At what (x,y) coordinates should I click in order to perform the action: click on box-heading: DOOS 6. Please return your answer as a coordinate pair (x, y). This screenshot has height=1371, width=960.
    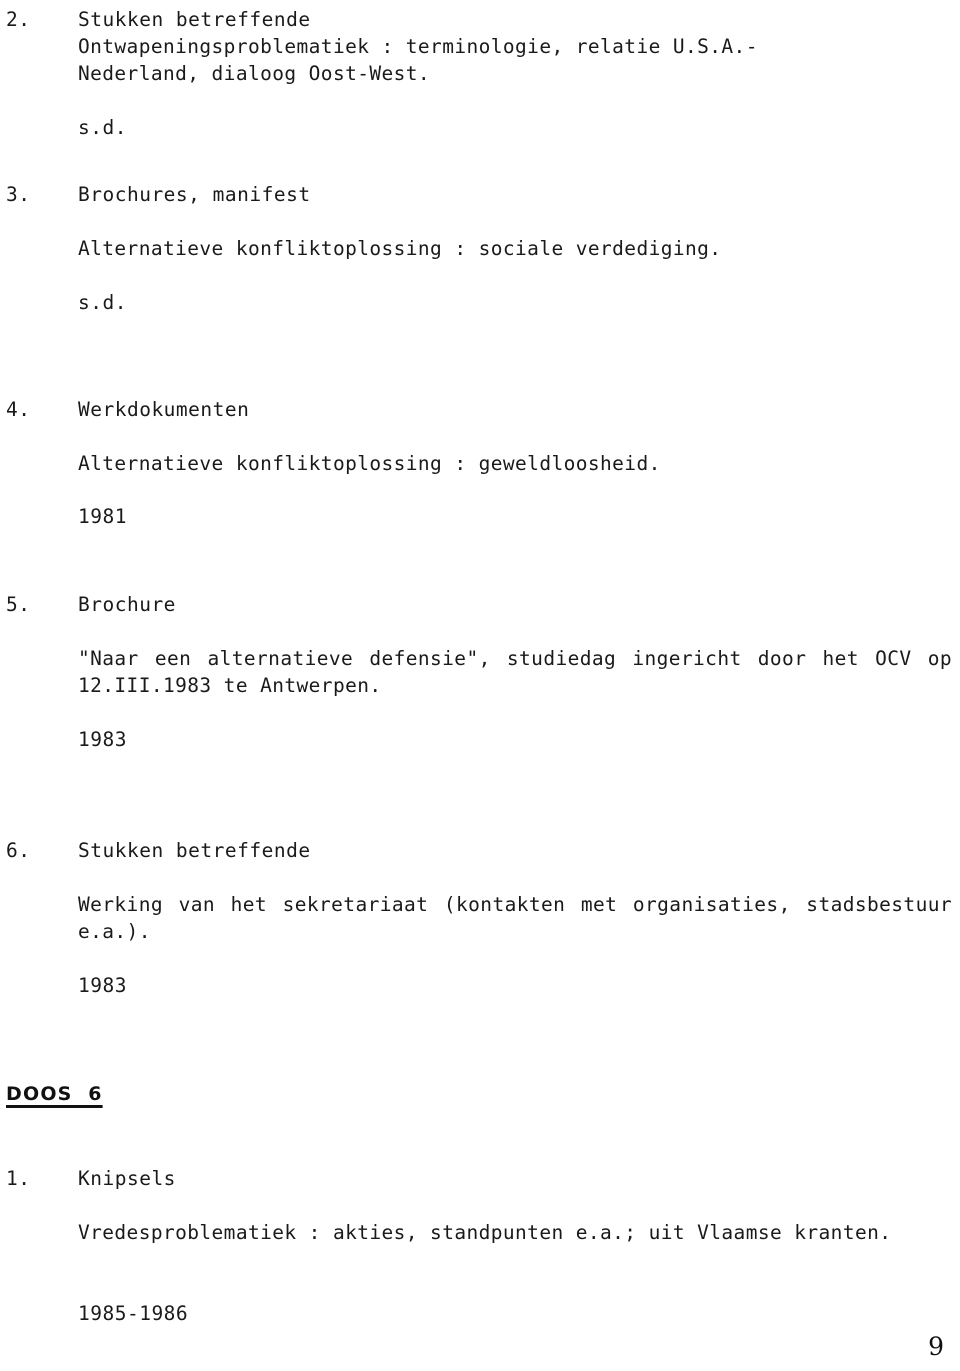
    Looking at the image, I should click on (54, 1094).